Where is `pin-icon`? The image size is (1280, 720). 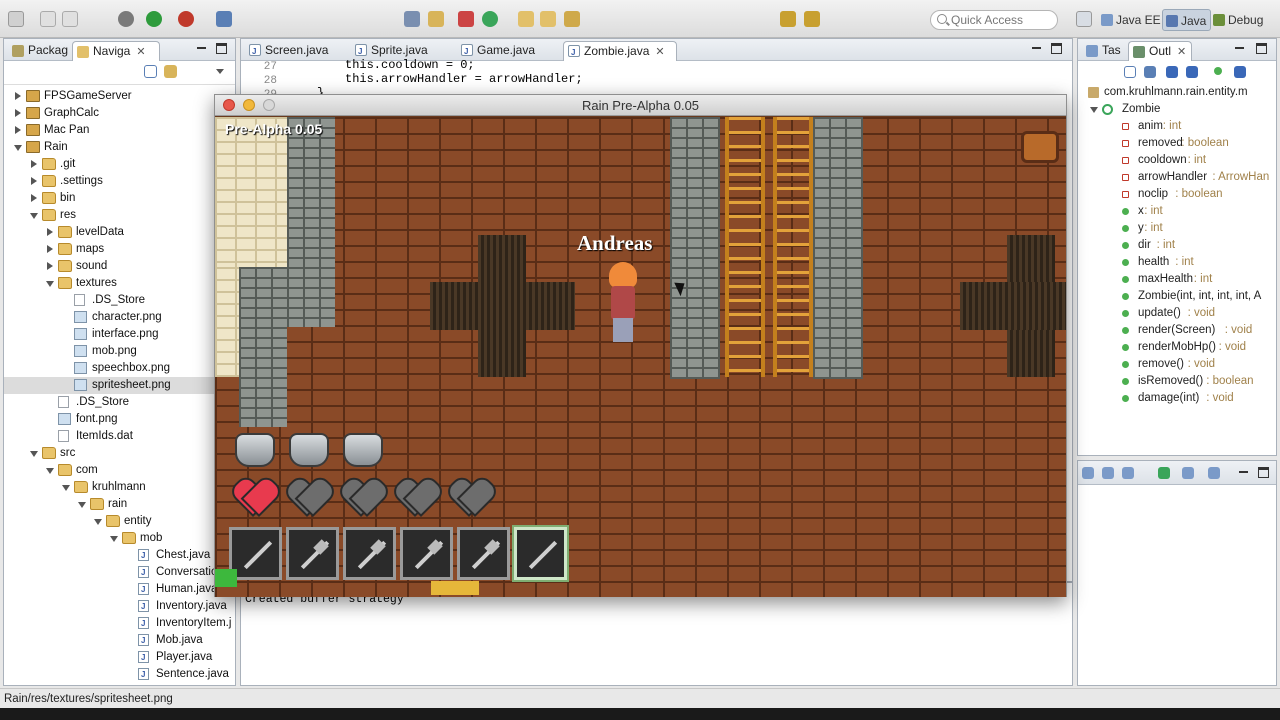
pin-icon is located at coordinates (1164, 473).